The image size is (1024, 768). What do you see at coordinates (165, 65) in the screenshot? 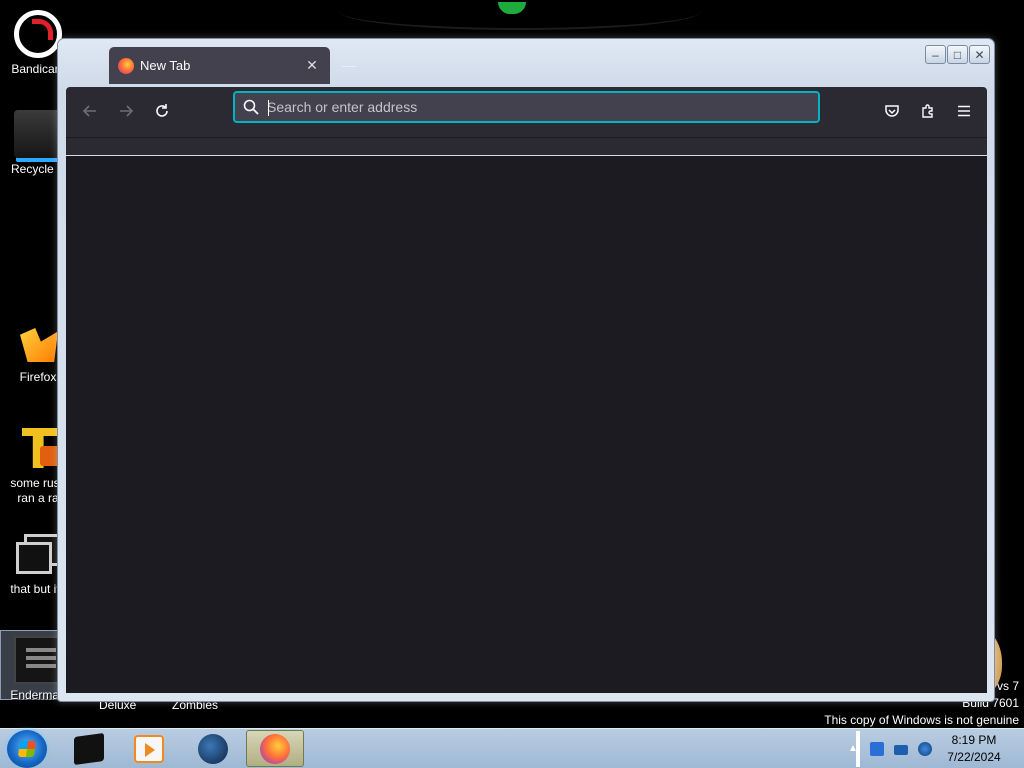
I see `tab-title: New Tab` at bounding box center [165, 65].